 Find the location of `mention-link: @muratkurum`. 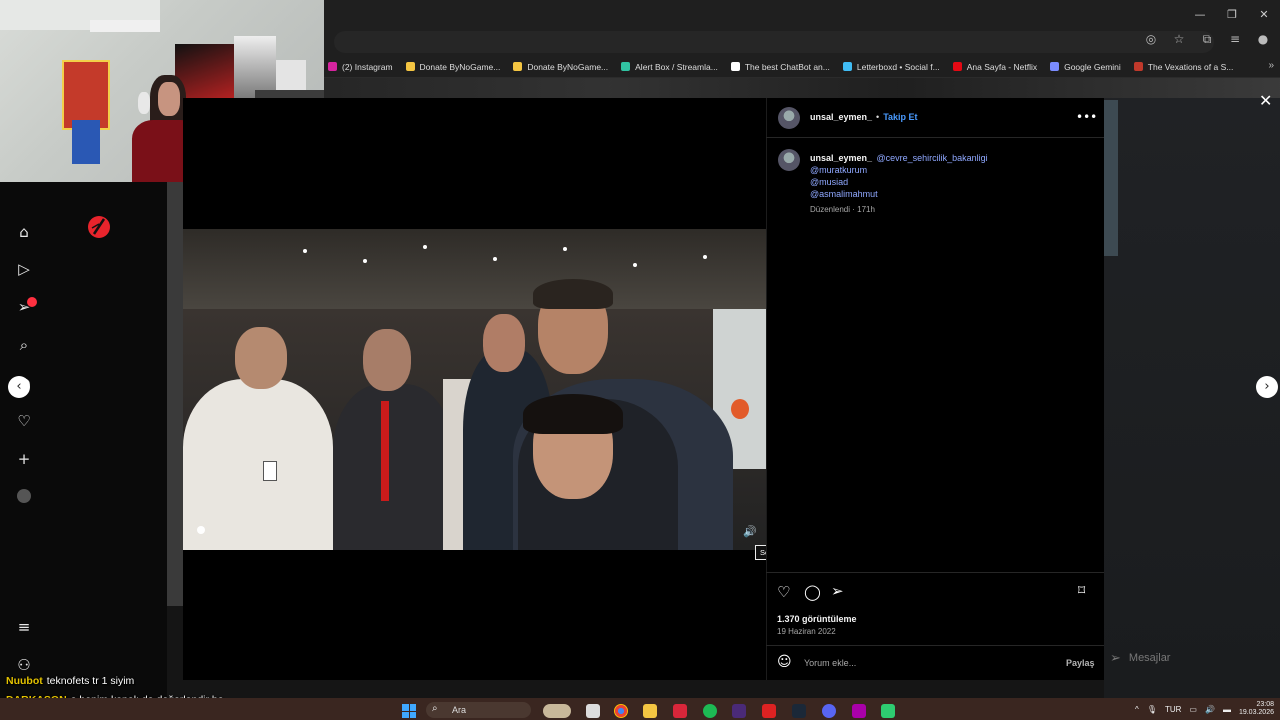

mention-link: @muratkurum is located at coordinates (899, 170).